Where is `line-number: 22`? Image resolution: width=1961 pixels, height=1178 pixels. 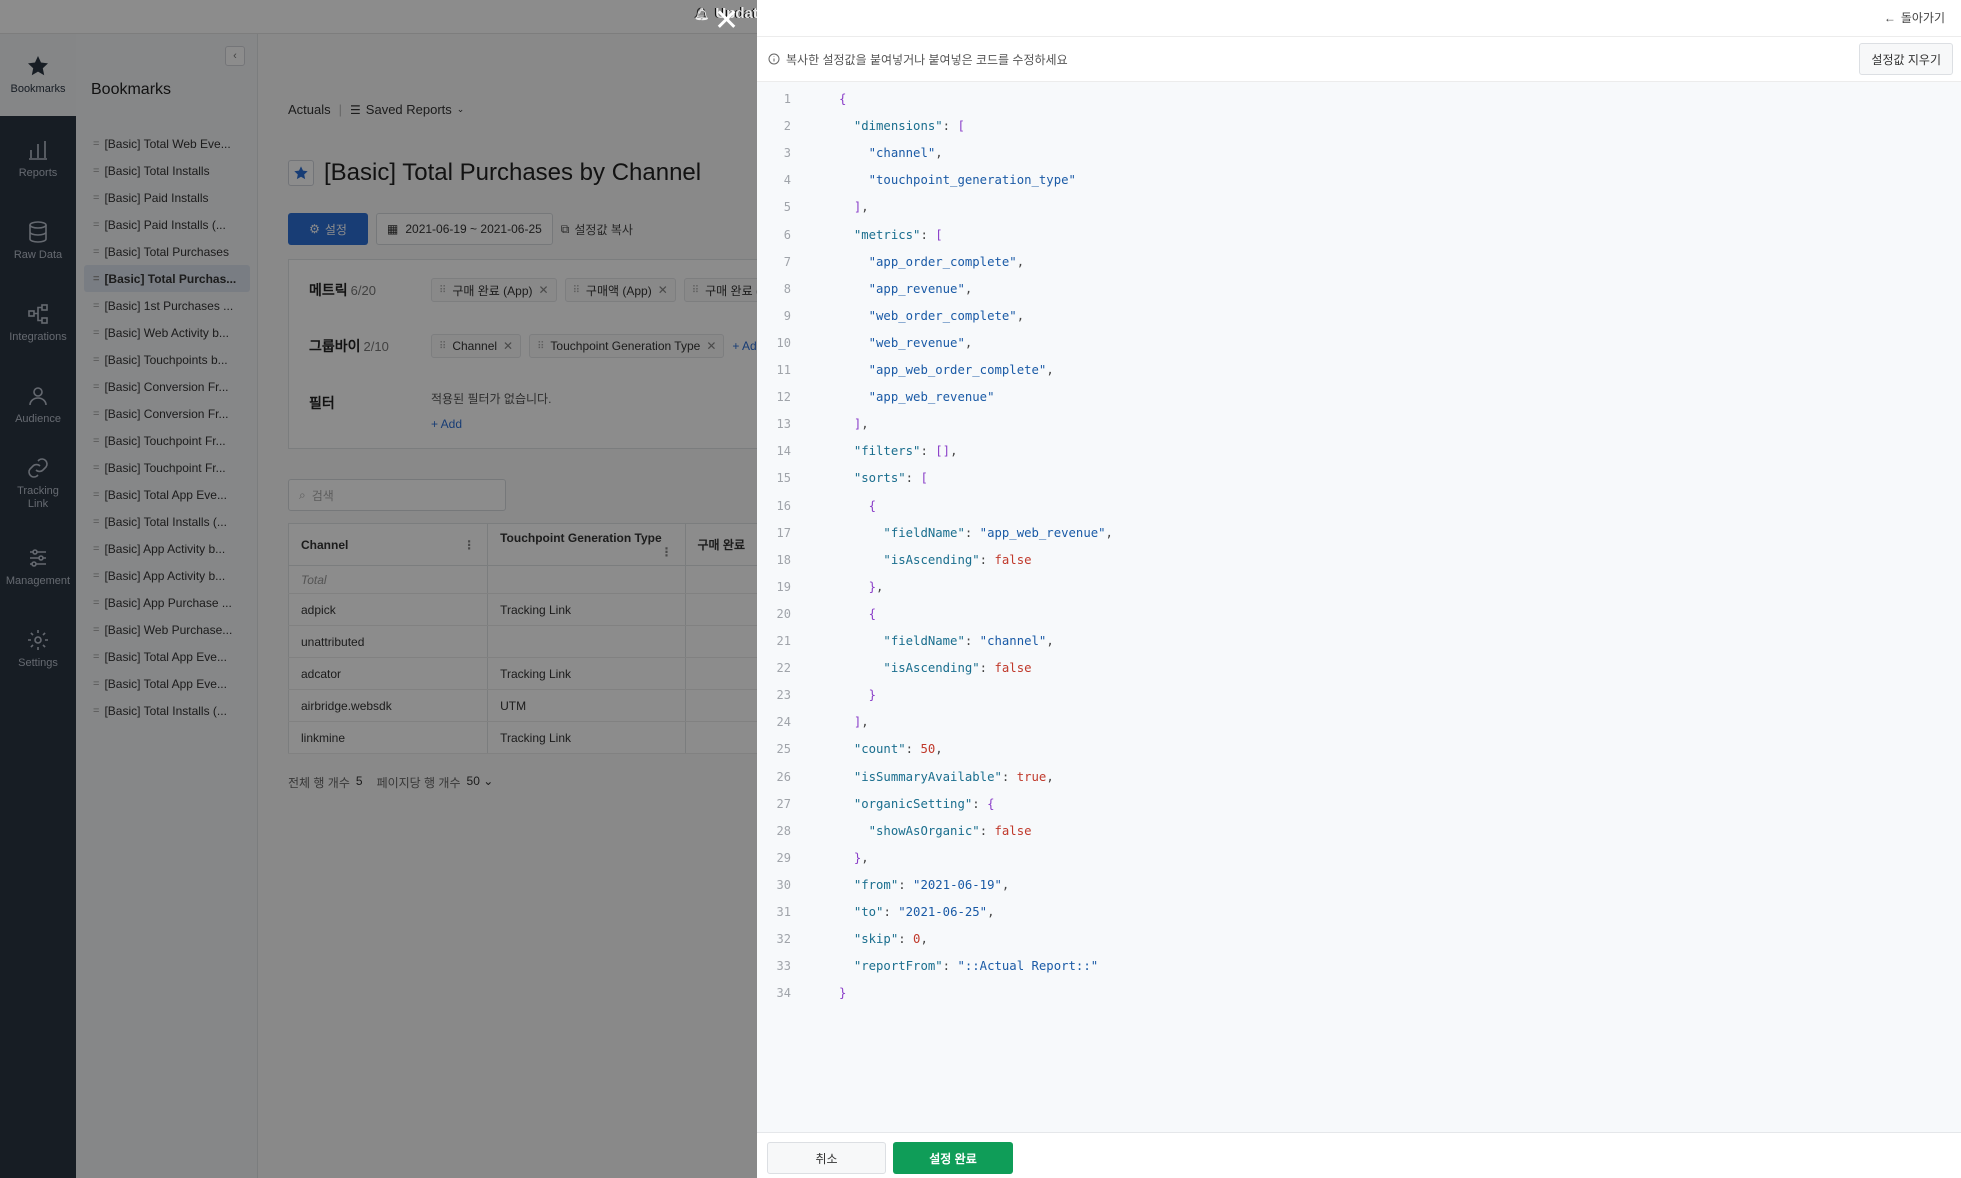
line-number: 22 is located at coordinates (783, 668).